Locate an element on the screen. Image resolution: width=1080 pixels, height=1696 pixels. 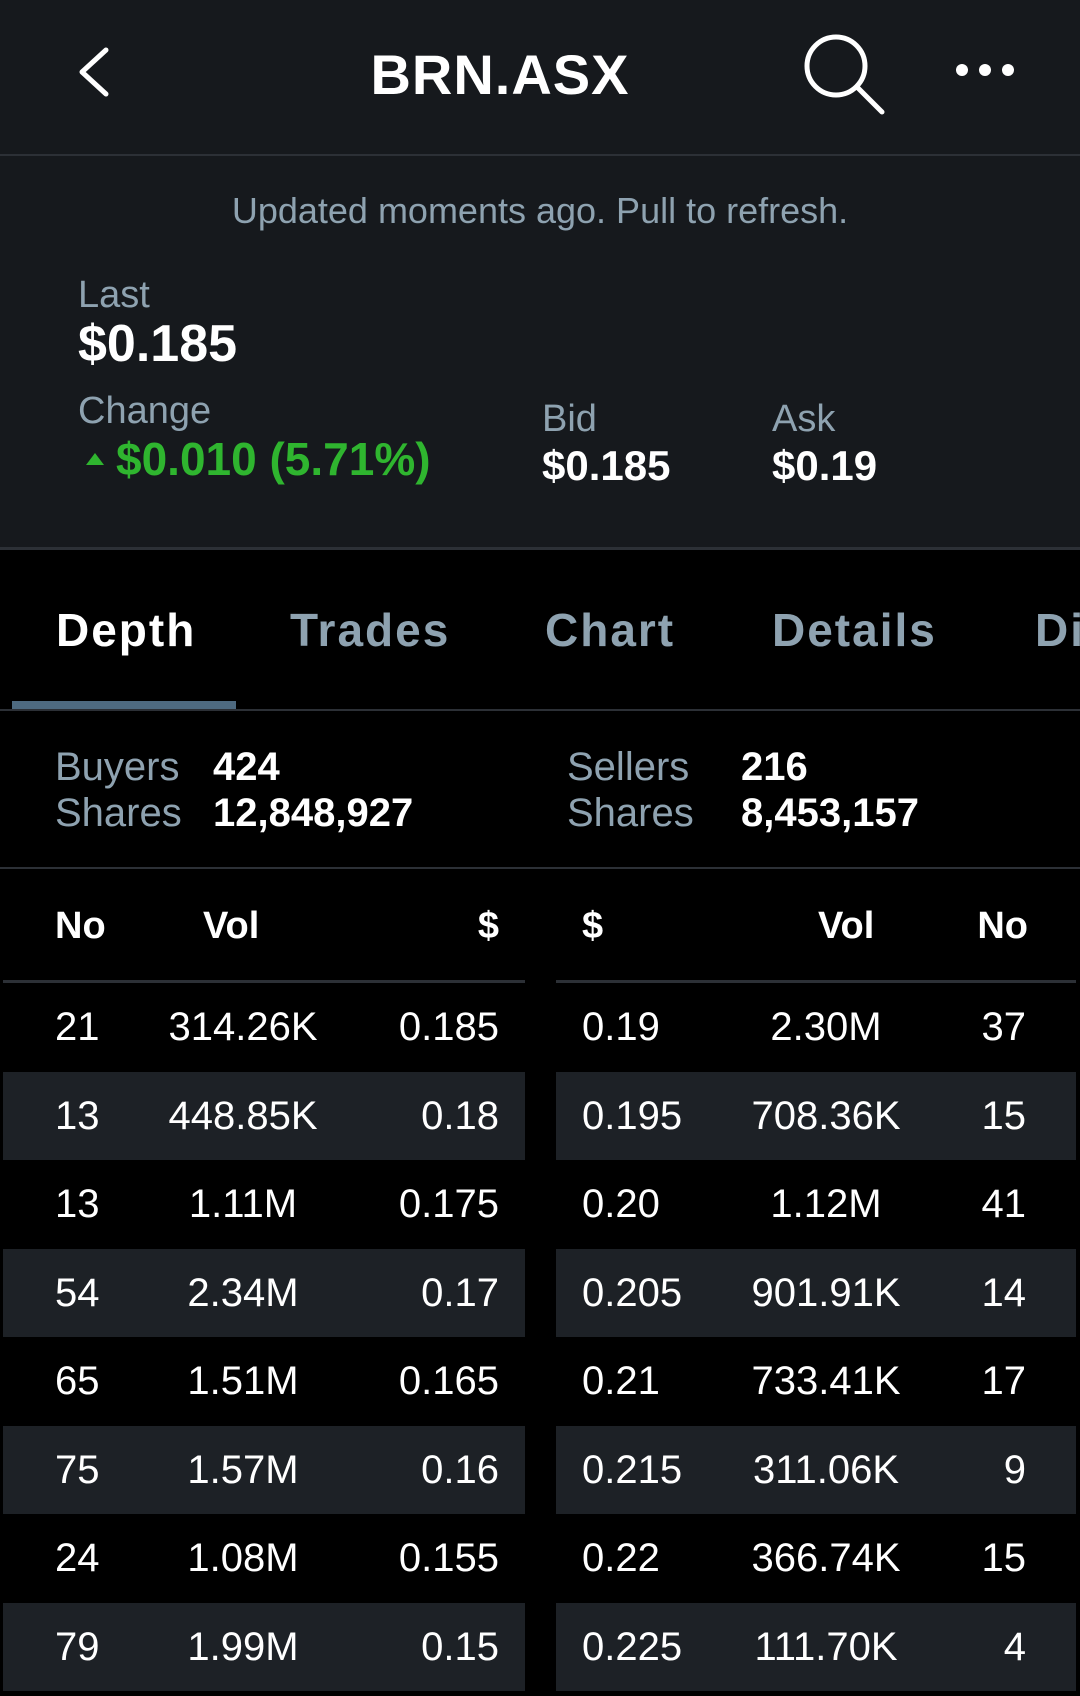
order-count-cell: 75 is located at coordinates (77, 1469).